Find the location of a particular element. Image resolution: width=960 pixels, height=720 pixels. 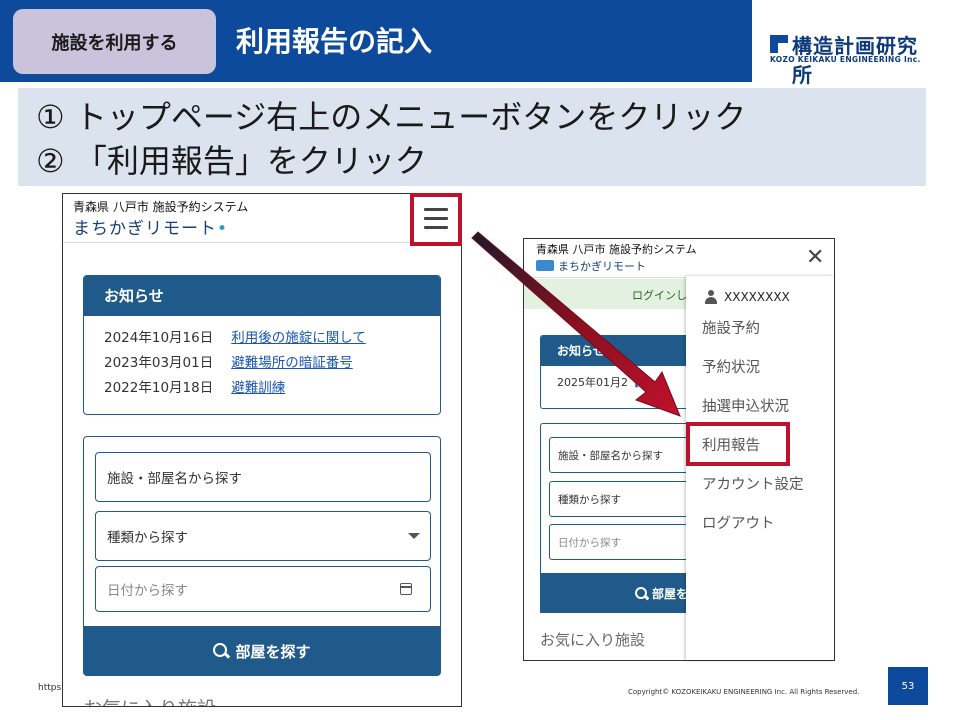

instruction-step-1: ① トップページ右上のメニューボタンをクリック is located at coordinates (391, 117).